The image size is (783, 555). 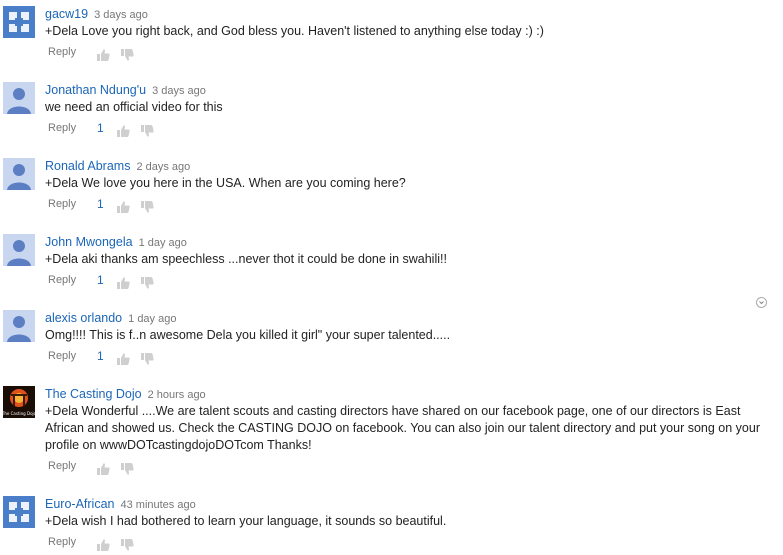 I want to click on comment-author: gacw19 3 days ago, so click(x=96, y=14).